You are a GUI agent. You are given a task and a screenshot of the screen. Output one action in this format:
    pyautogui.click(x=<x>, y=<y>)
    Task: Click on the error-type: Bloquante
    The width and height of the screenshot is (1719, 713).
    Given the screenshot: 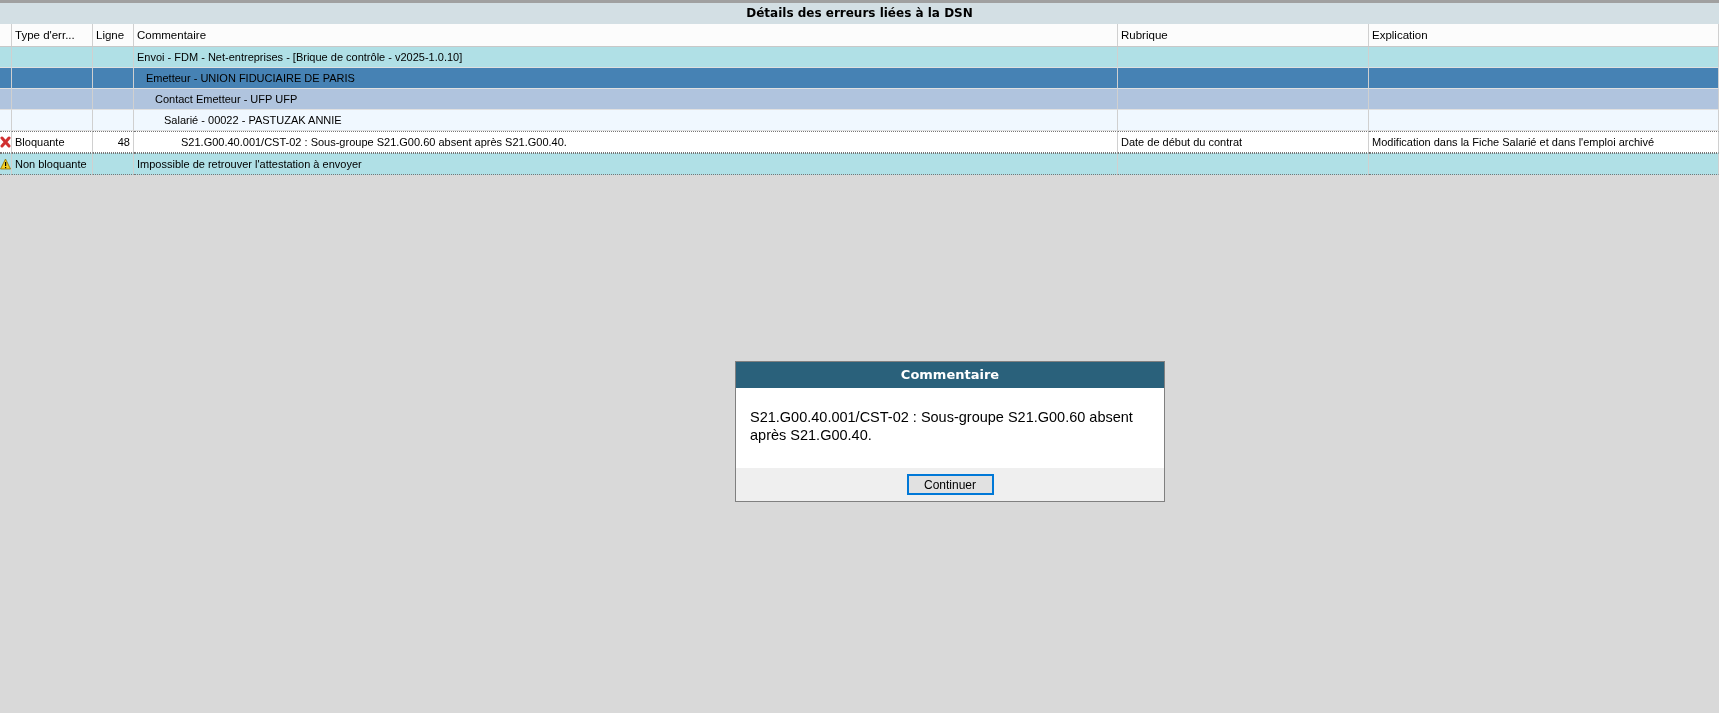 What is the action you would take?
    pyautogui.click(x=40, y=142)
    